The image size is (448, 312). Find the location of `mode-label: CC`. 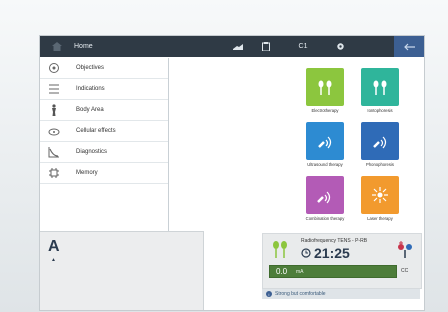

mode-label: CC is located at coordinates (405, 271).